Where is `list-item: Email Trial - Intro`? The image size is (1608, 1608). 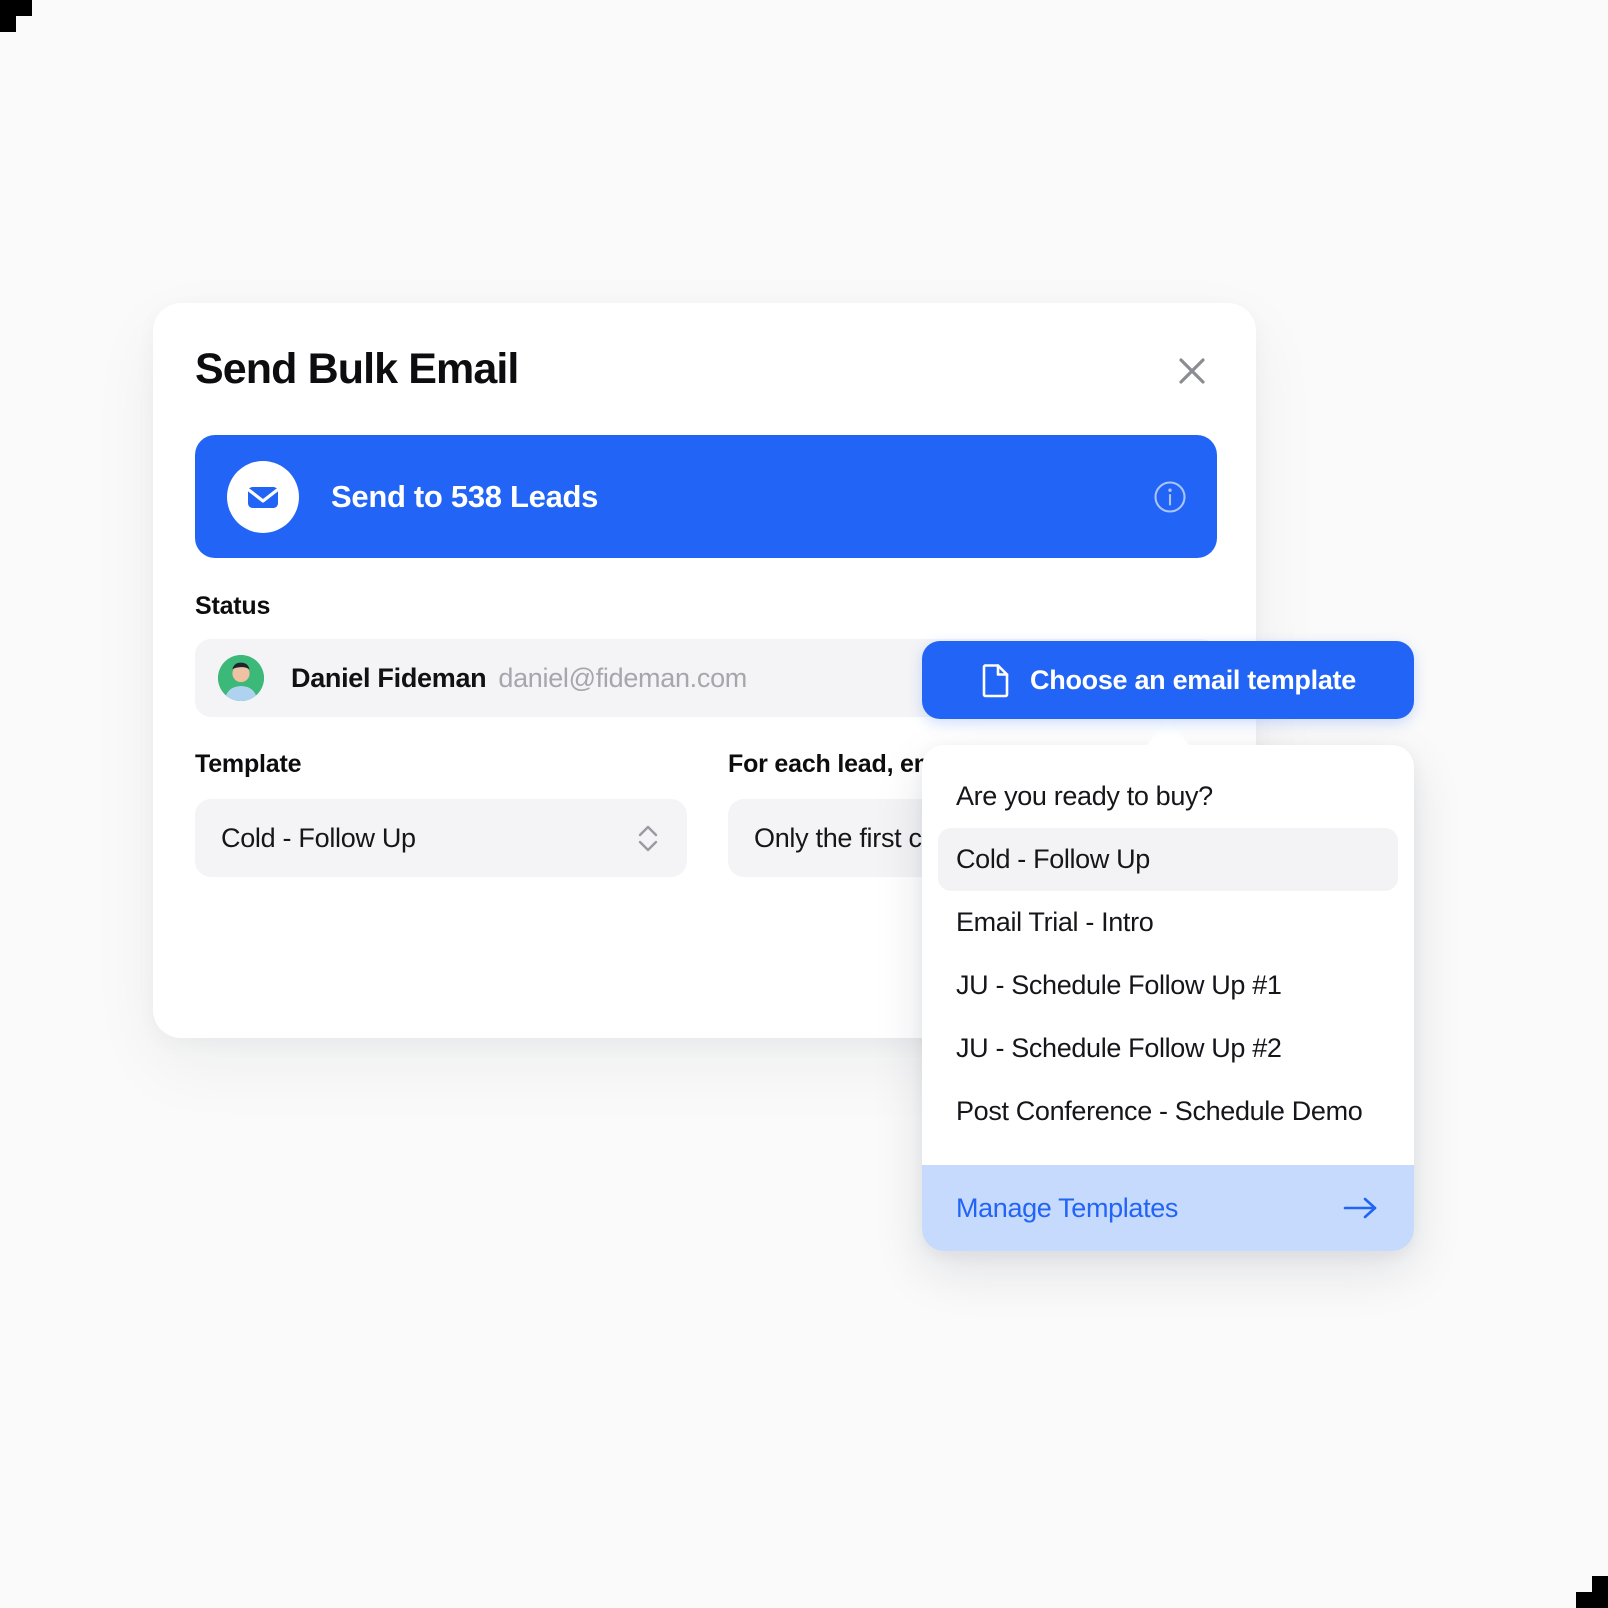 list-item: Email Trial - Intro is located at coordinates (1168, 922).